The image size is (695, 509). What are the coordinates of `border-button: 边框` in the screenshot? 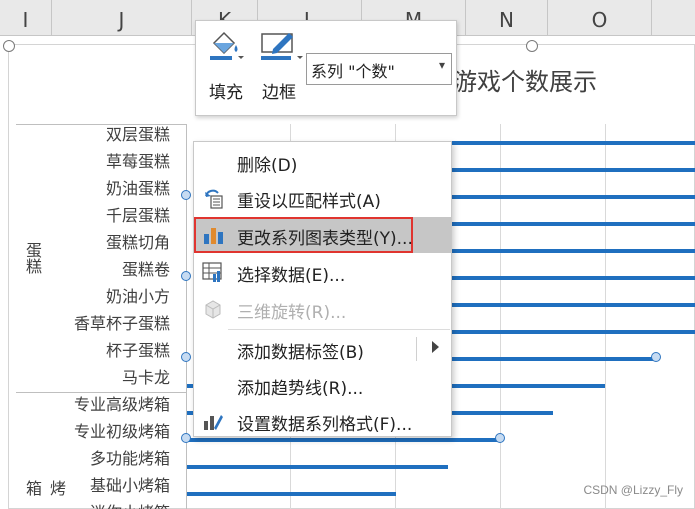 It's located at (279, 69).